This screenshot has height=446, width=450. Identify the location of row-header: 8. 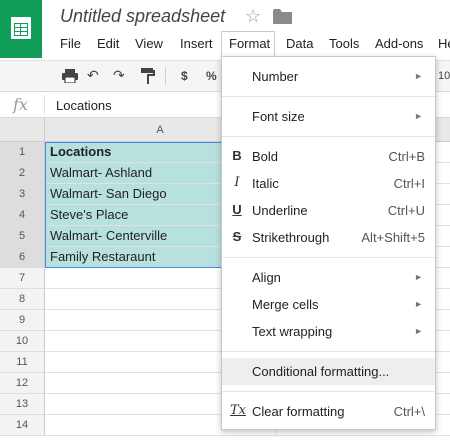
(22, 299).